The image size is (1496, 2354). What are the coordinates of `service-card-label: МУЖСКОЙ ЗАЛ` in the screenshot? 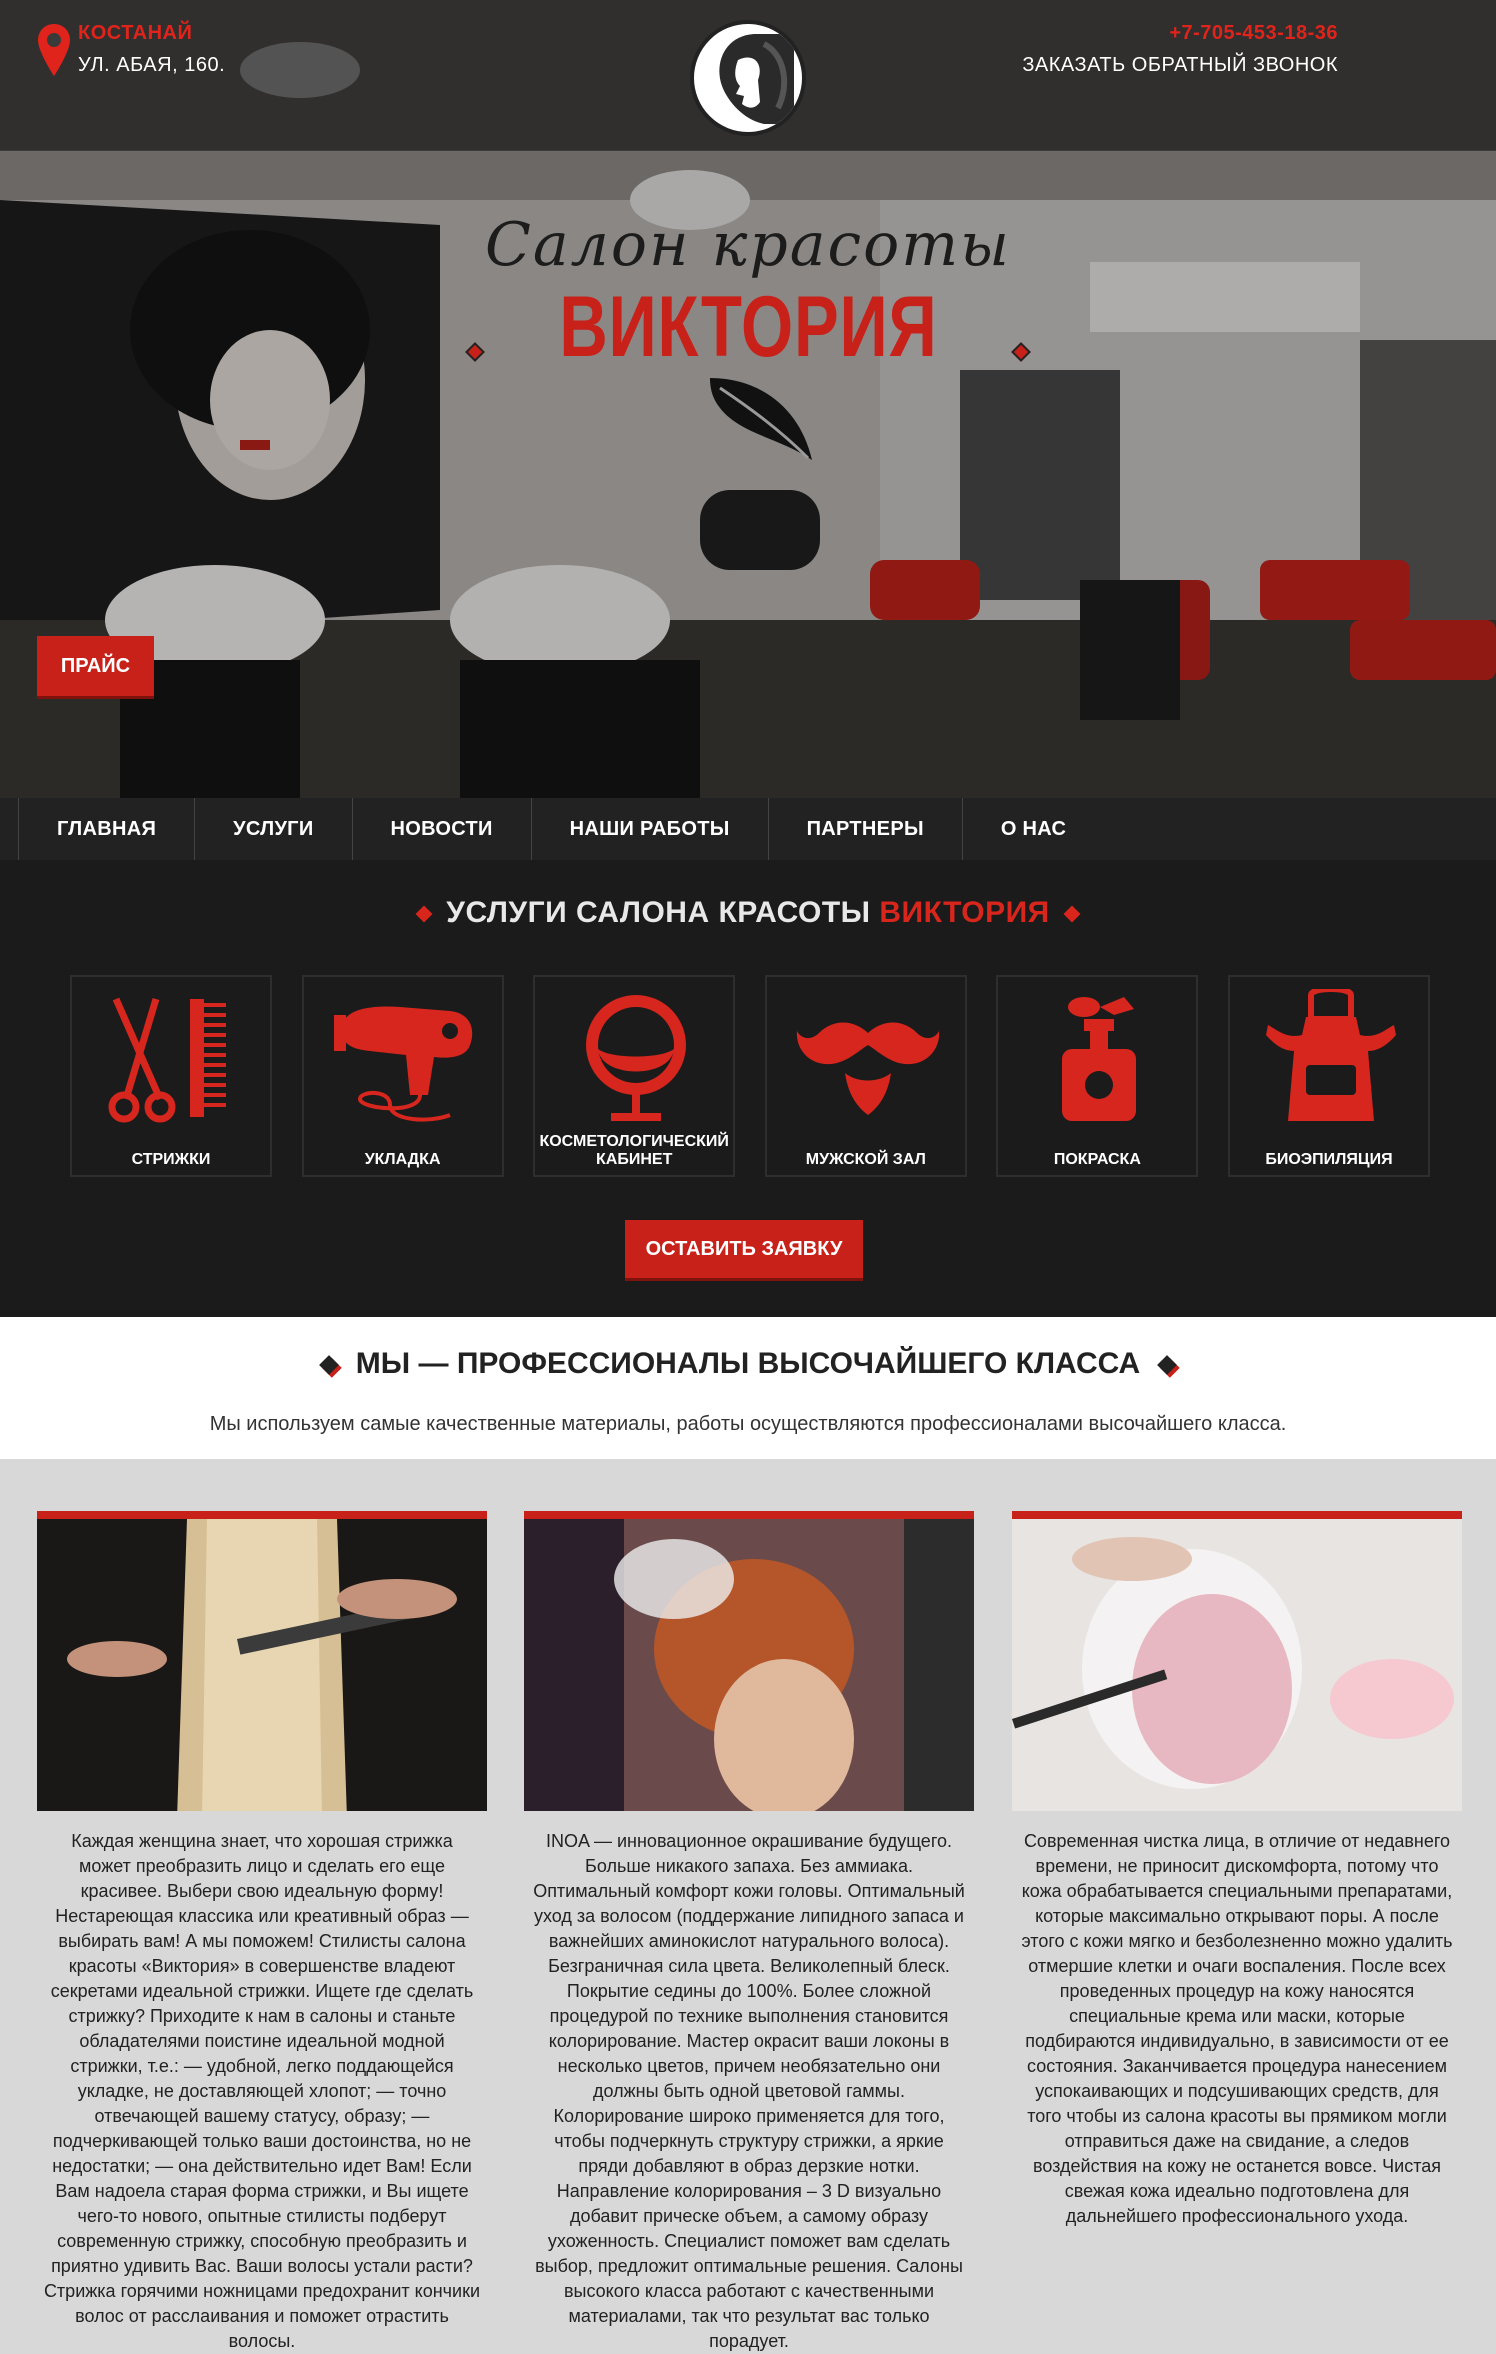 It's located at (865, 1159).